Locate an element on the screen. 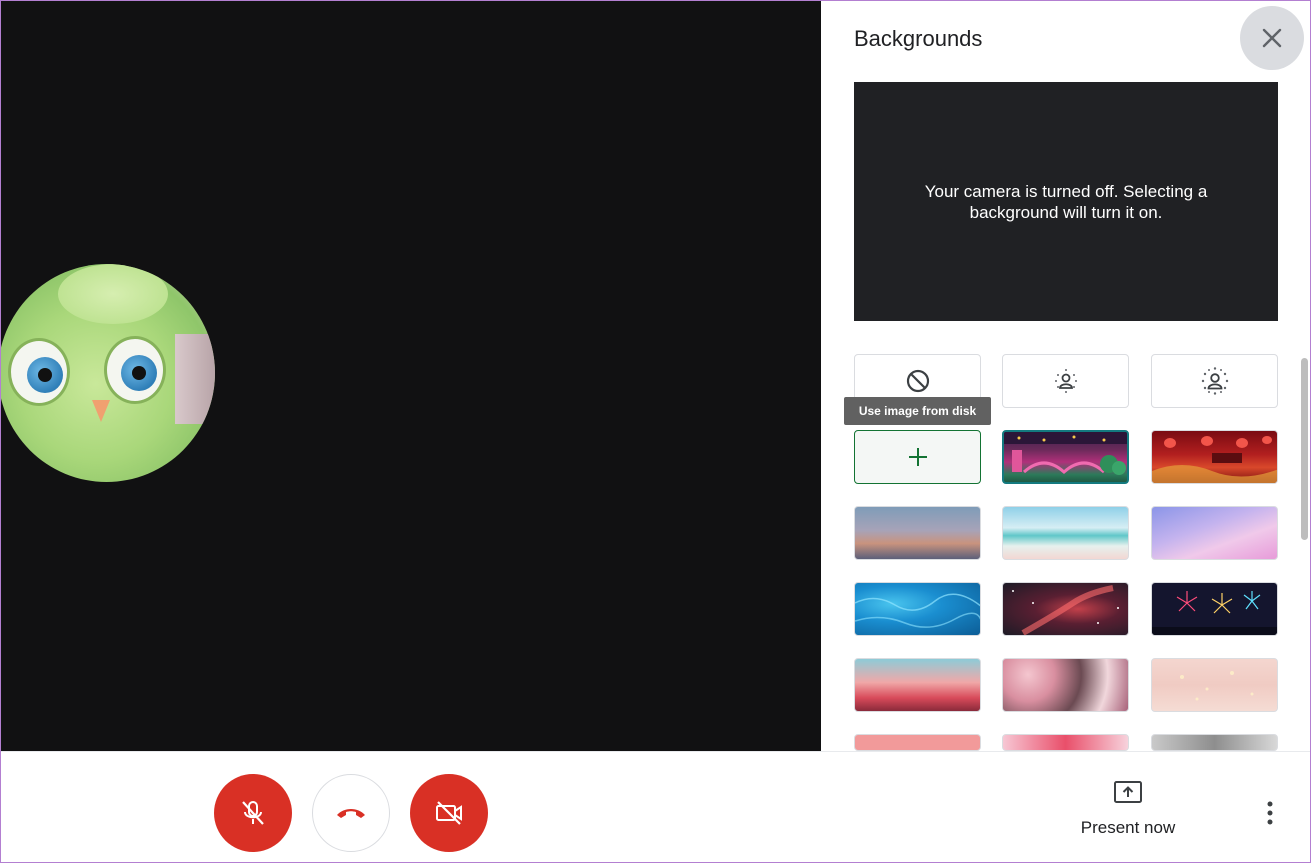 The height and width of the screenshot is (863, 1311). slight-blur-option is located at coordinates (1065, 381).